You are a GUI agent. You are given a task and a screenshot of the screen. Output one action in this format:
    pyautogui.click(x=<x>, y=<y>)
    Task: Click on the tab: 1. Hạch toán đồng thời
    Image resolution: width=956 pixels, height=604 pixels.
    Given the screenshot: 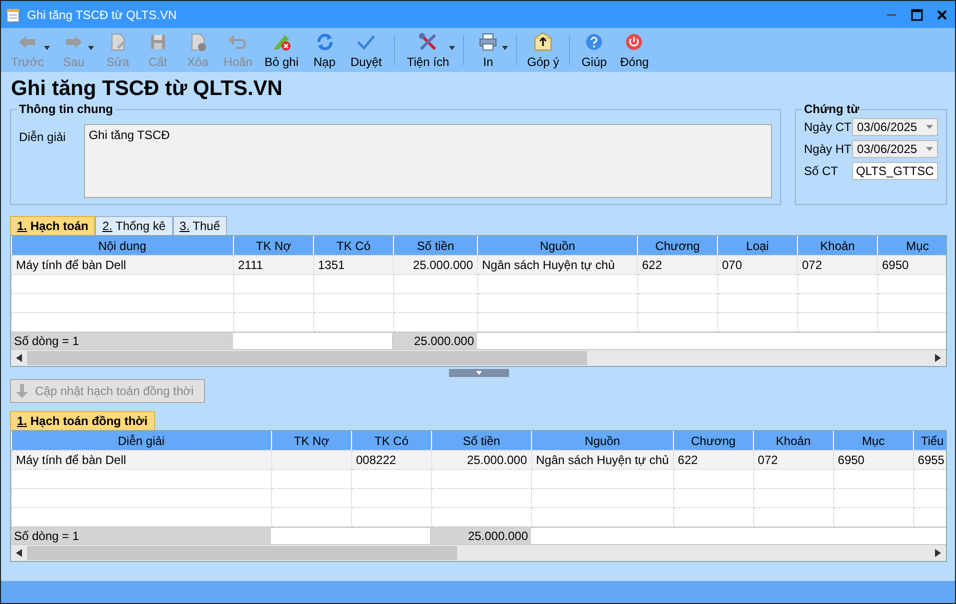 What is the action you would take?
    pyautogui.click(x=82, y=420)
    